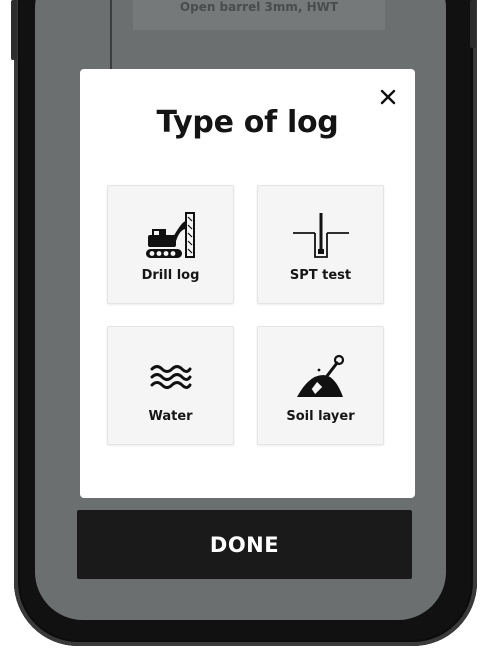 The image size is (481, 651). What do you see at coordinates (320, 275) in the screenshot?
I see `option-spt-test-label: SPT test` at bounding box center [320, 275].